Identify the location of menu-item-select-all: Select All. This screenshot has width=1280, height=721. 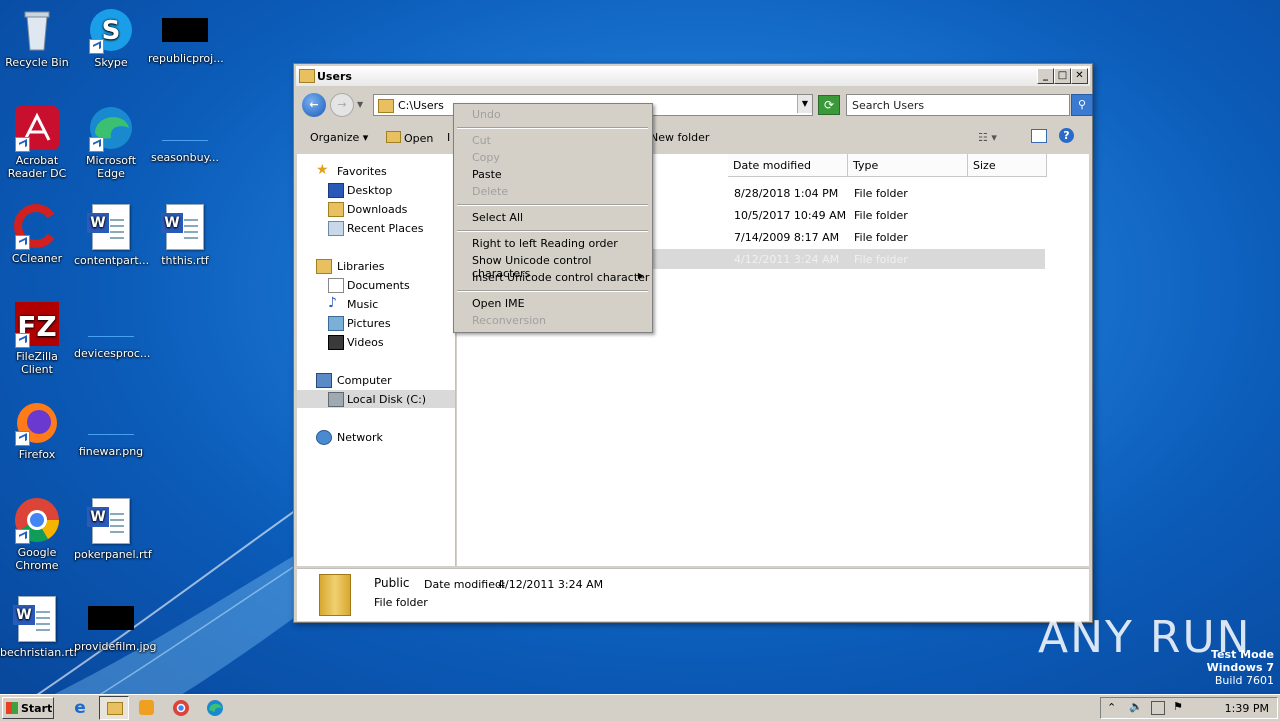
(553, 217).